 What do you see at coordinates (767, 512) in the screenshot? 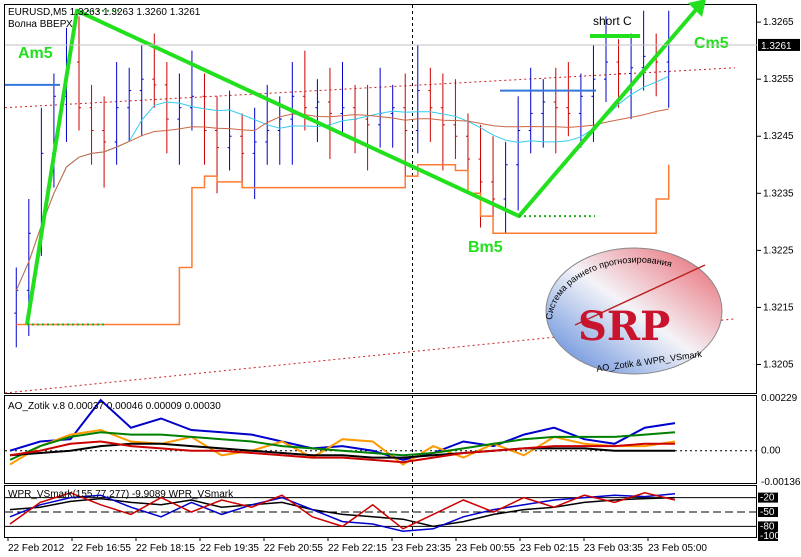
I see `wpr-tick-label: -50` at bounding box center [767, 512].